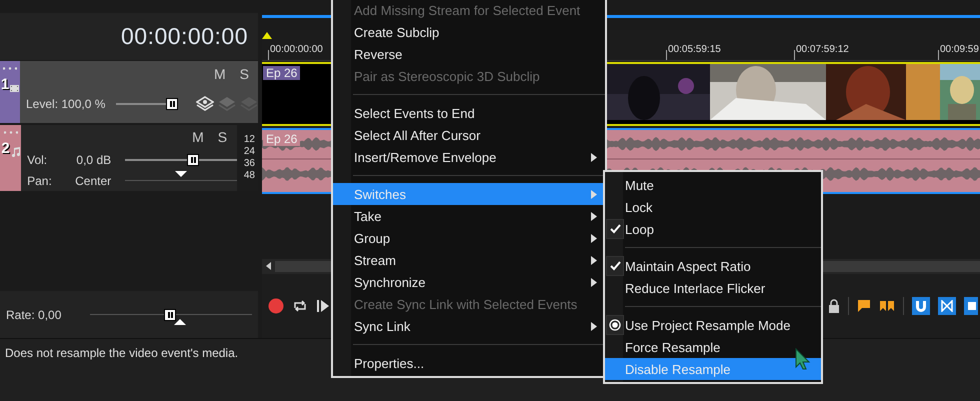 This screenshot has width=980, height=401. What do you see at coordinates (713, 347) in the screenshot?
I see `menu-item: Force Resample` at bounding box center [713, 347].